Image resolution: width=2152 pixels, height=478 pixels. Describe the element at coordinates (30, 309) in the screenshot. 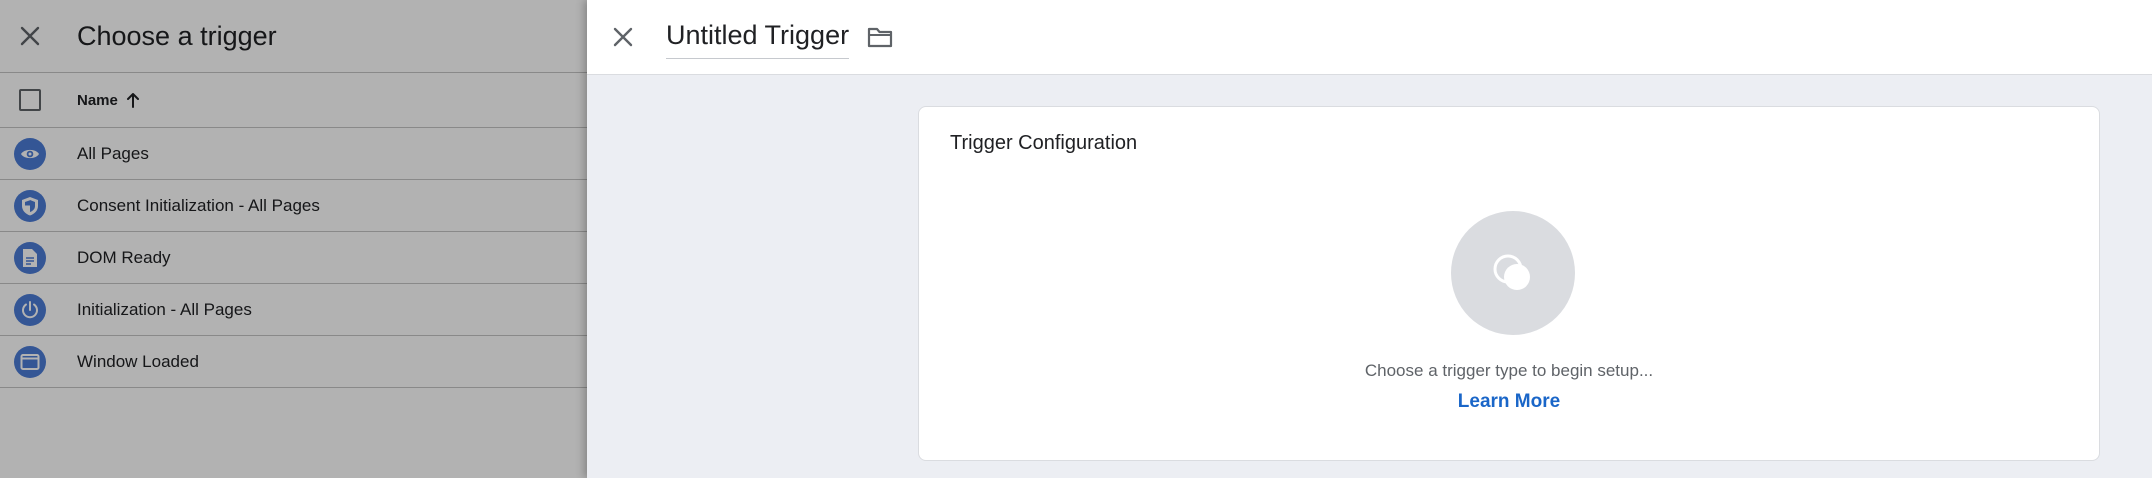

I see `power-icon` at that location.